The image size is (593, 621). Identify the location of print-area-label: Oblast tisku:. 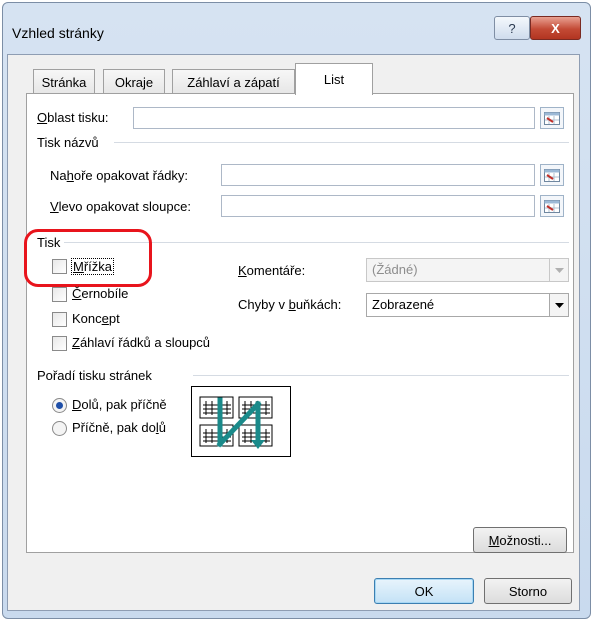
(73, 117).